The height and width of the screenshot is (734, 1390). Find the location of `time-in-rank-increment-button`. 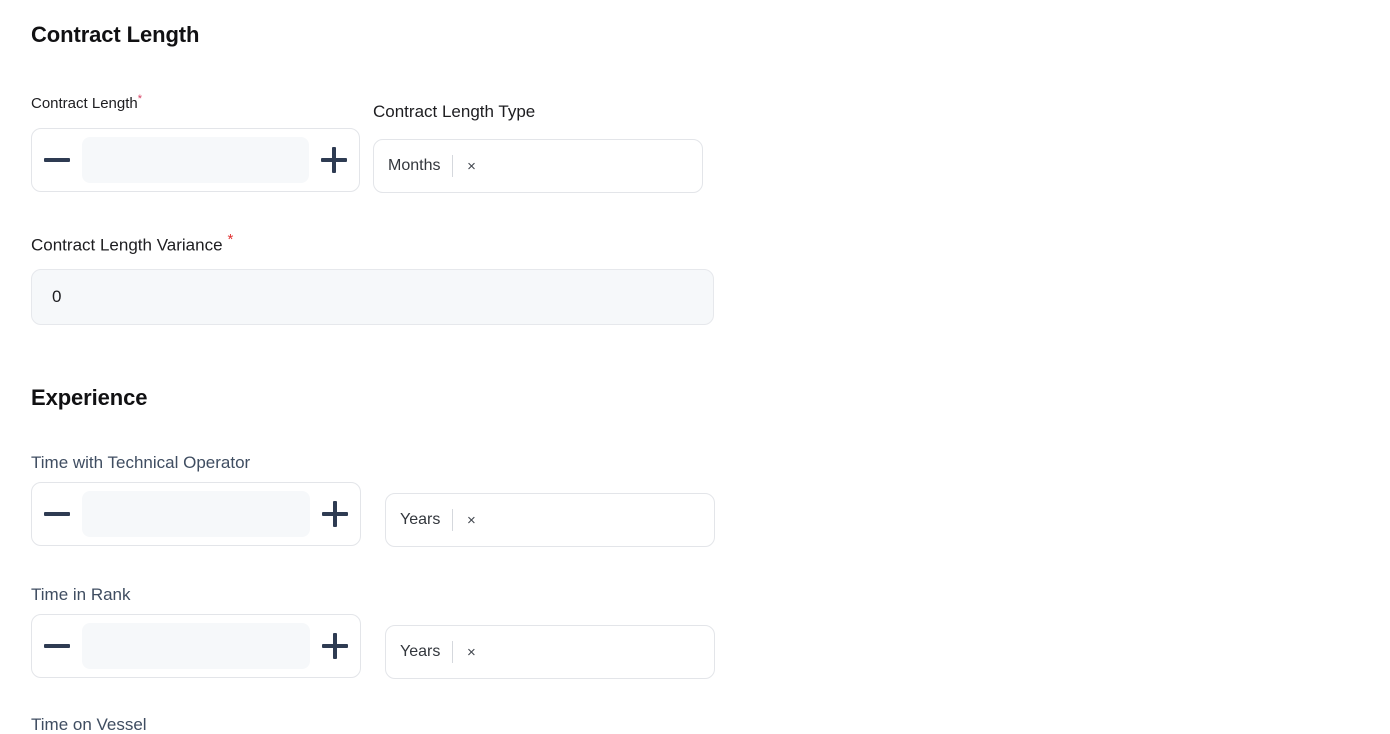

time-in-rank-increment-button is located at coordinates (335, 646).